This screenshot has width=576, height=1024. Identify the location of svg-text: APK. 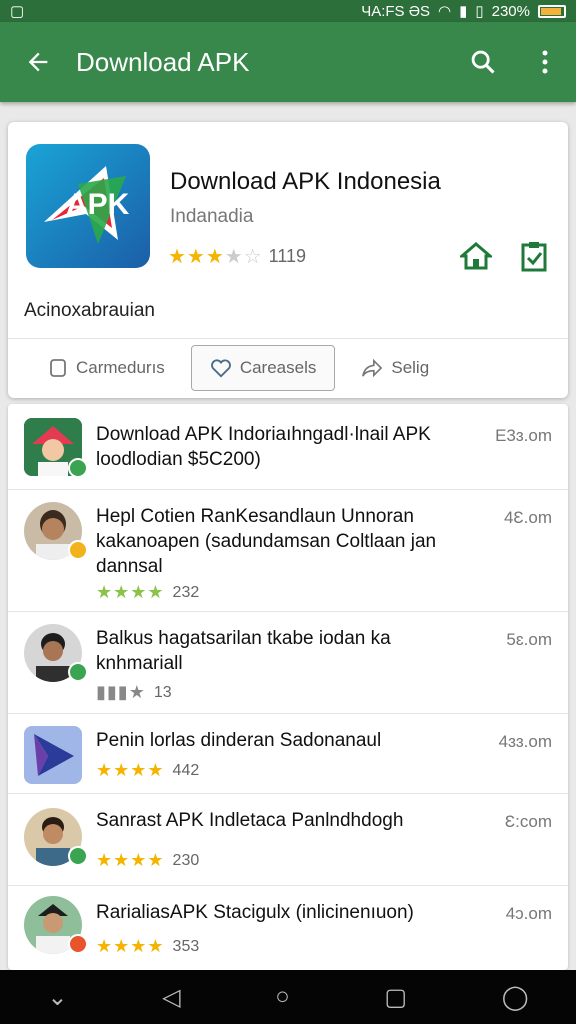
(98, 204).